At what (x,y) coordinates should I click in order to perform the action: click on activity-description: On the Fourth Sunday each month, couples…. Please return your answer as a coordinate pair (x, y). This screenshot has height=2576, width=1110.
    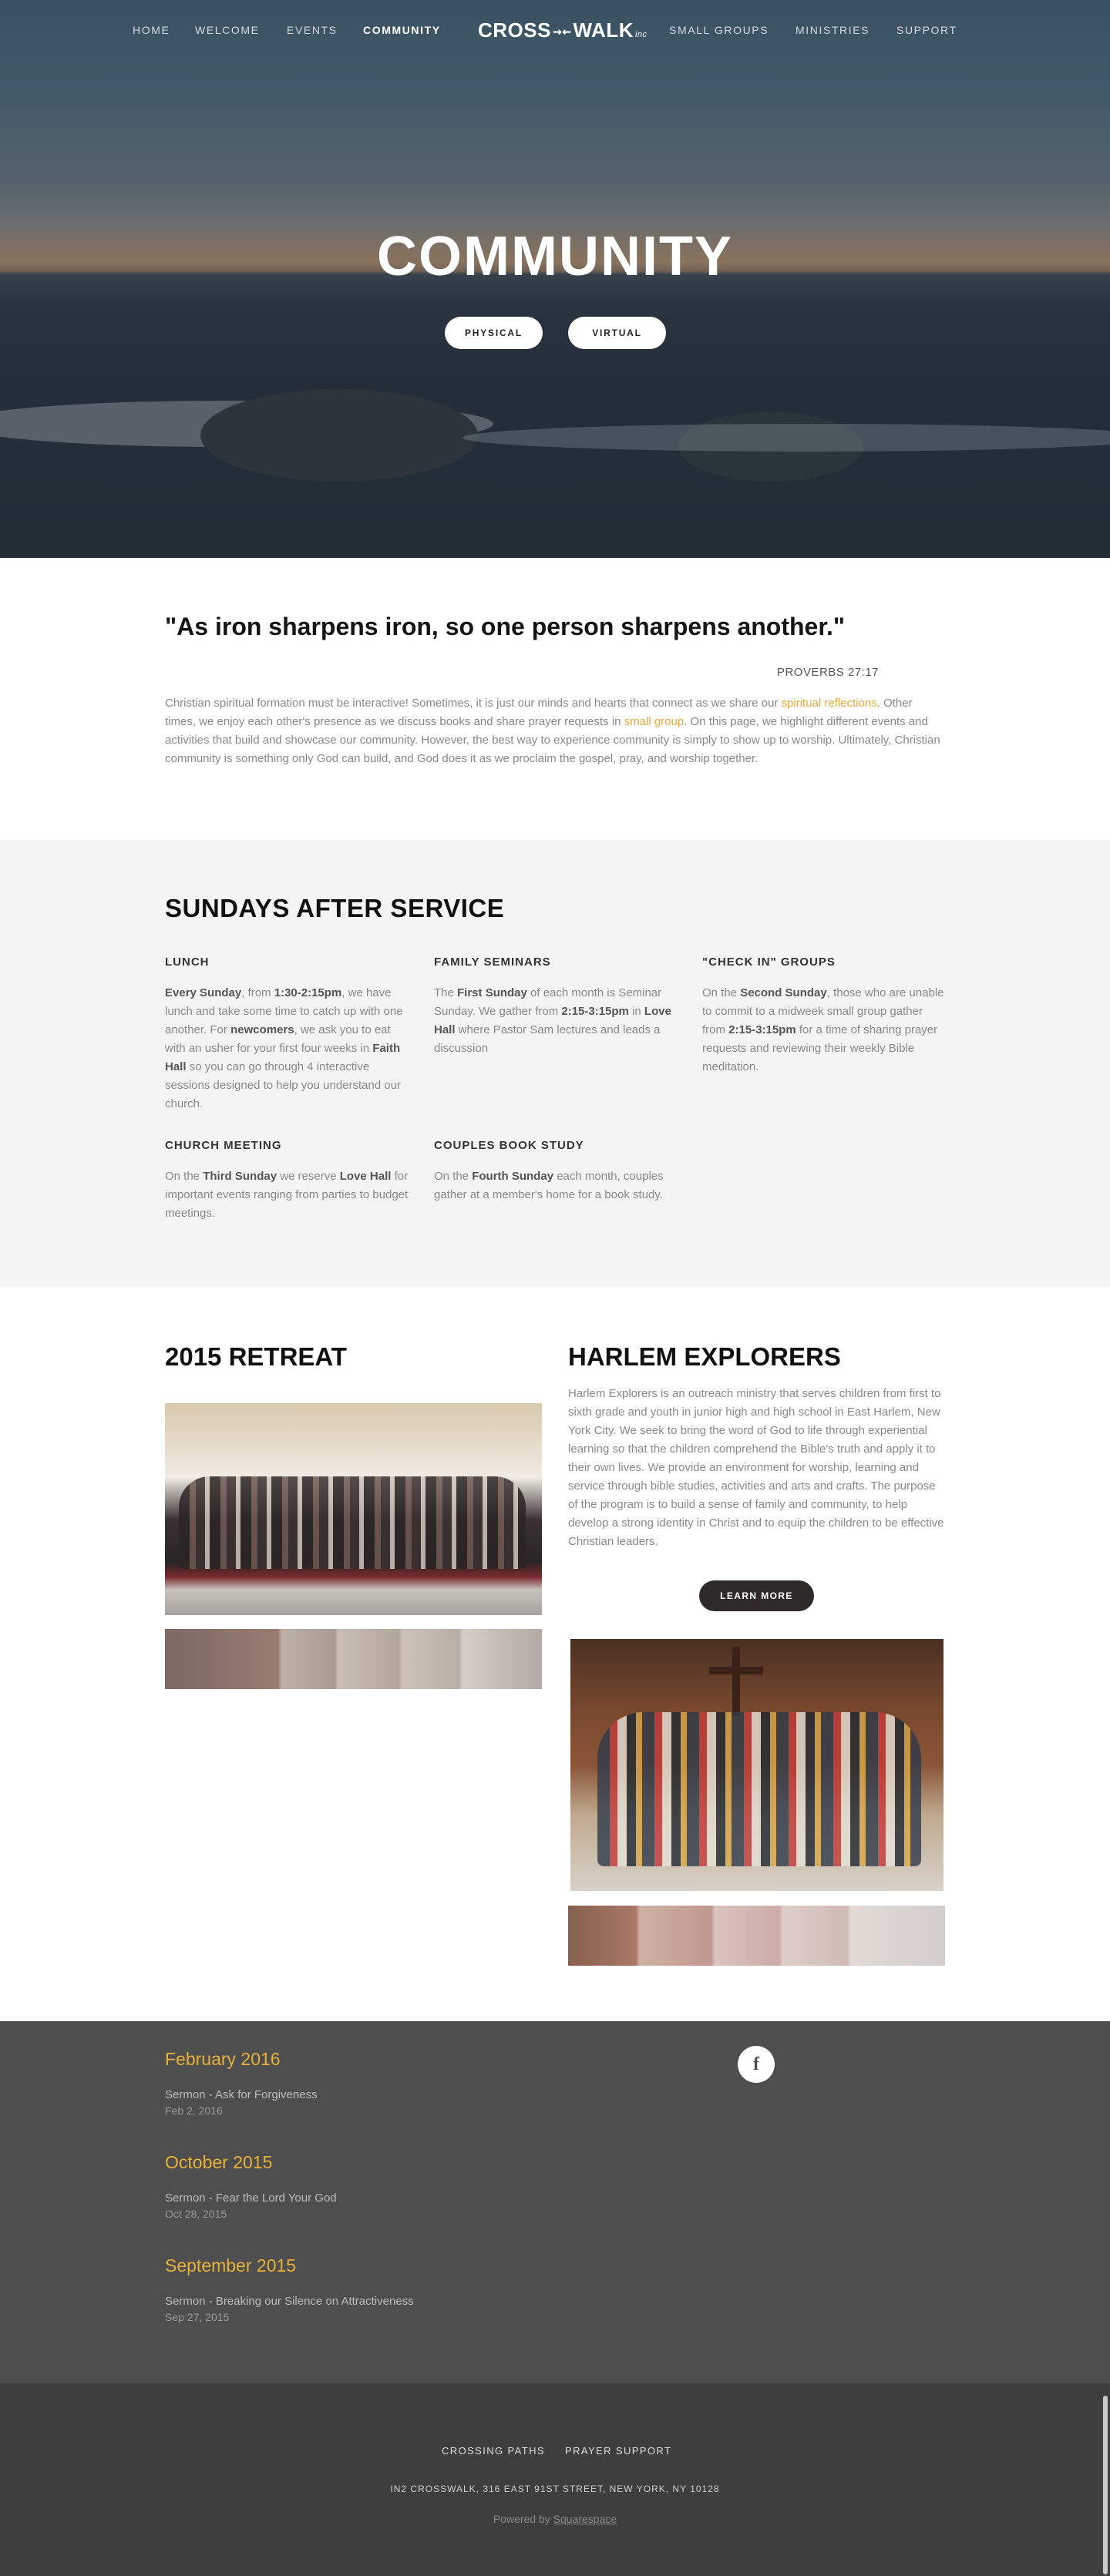
    Looking at the image, I should click on (549, 1185).